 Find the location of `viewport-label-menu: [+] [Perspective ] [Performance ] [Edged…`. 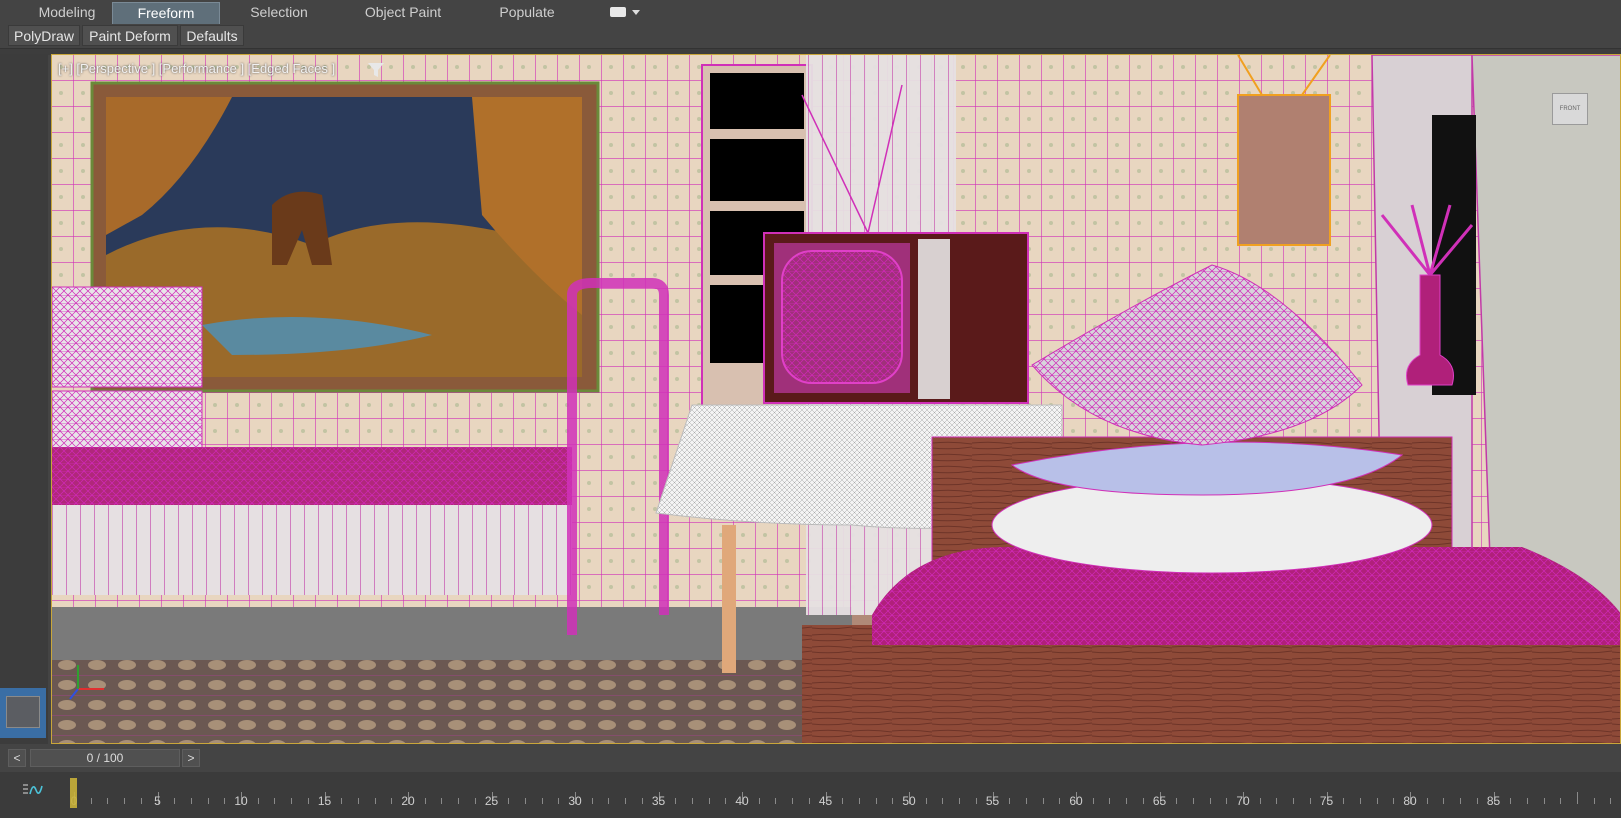

viewport-label-menu: [+] [Perspective ] [Performance ] [Edged… is located at coordinates (196, 68).